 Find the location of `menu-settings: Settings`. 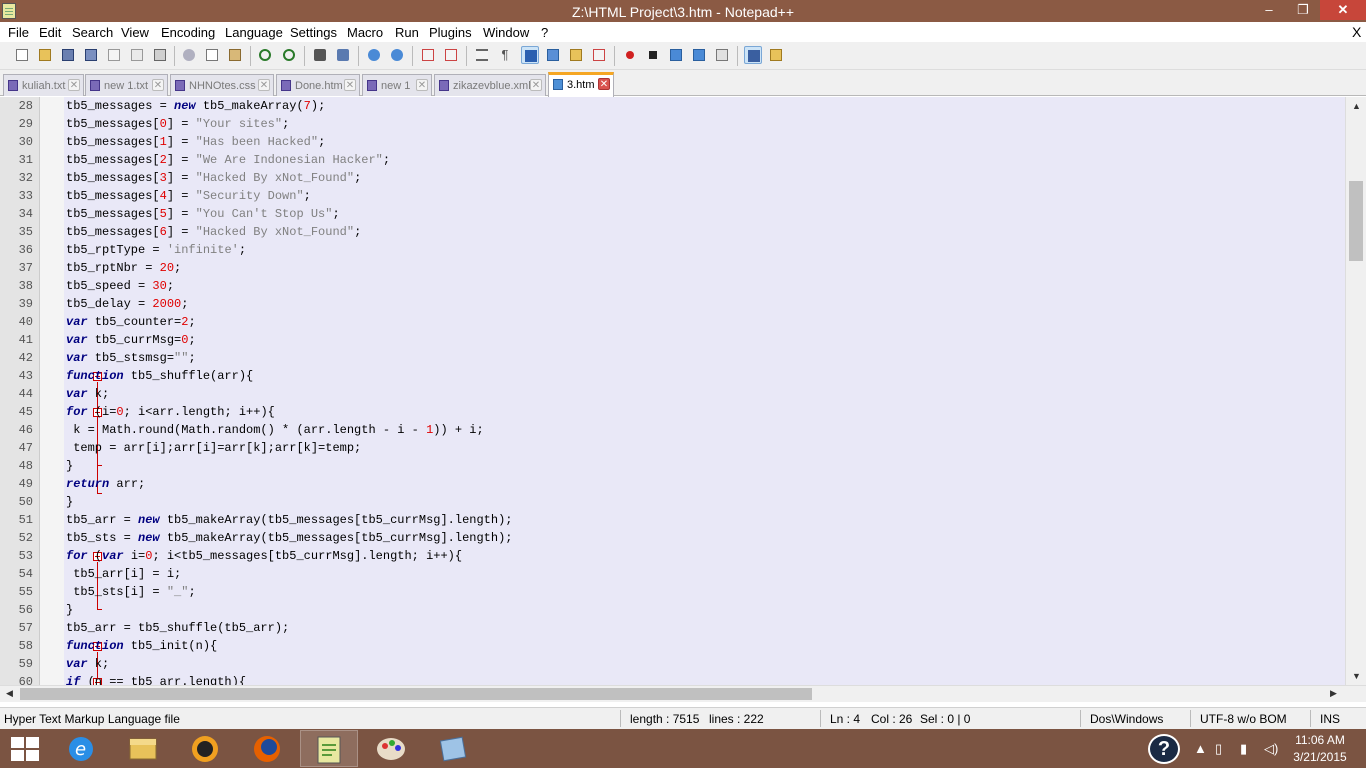

menu-settings: Settings is located at coordinates (313, 32).